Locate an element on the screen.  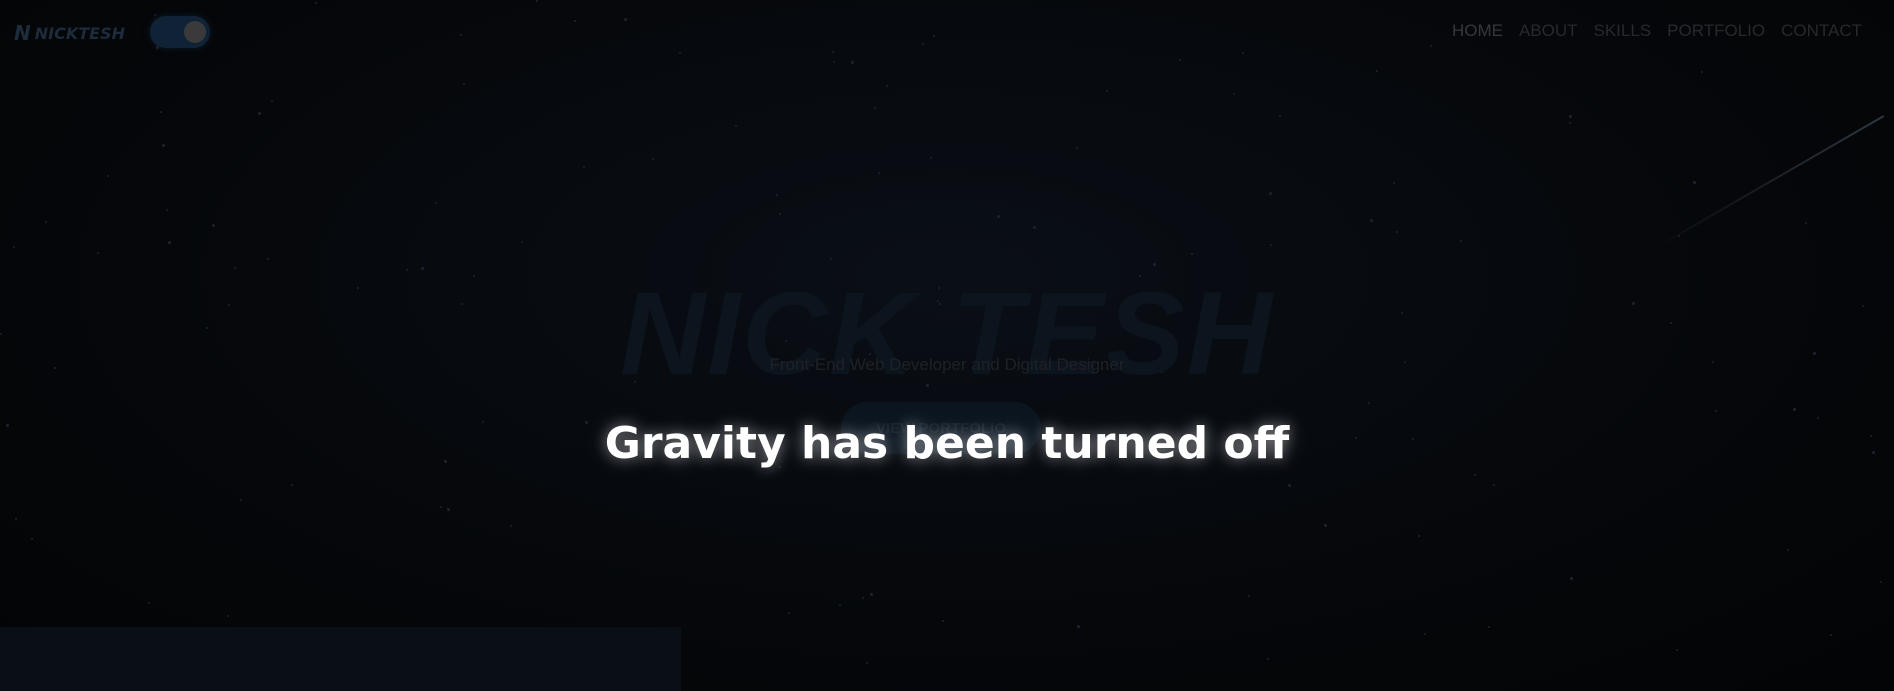
nav-contact: CONTACT is located at coordinates (1821, 31).